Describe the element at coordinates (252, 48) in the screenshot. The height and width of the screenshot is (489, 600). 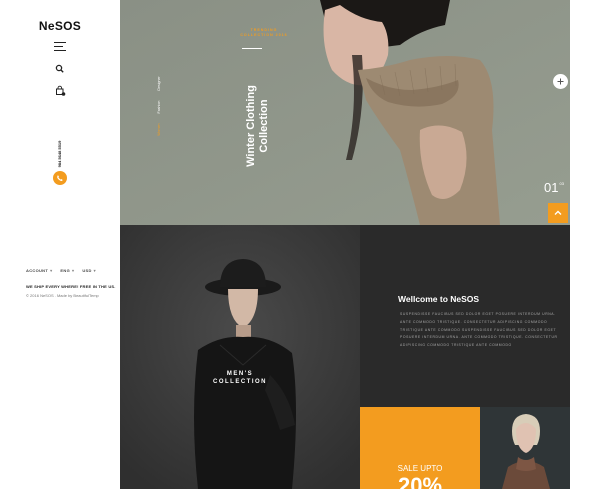
I see `hero-divider` at that location.